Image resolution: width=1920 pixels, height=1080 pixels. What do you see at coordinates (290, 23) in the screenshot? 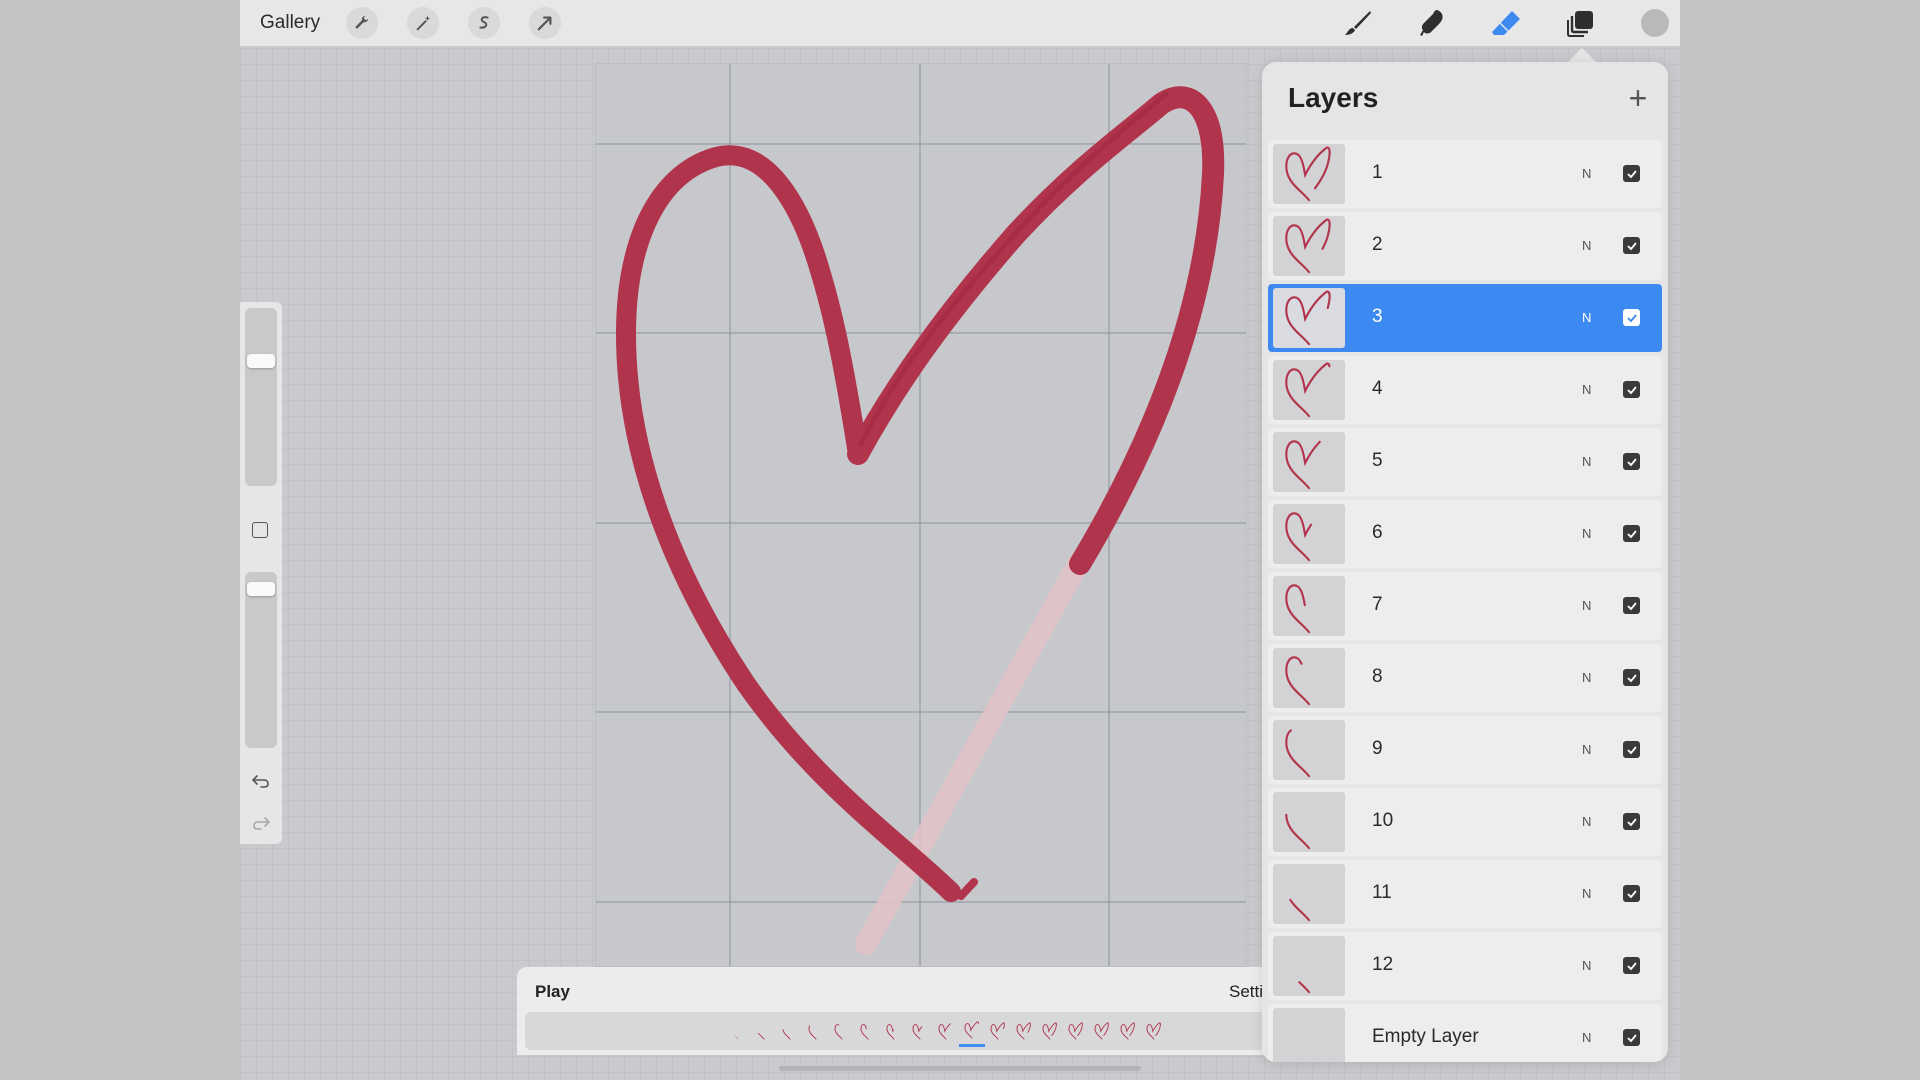
I see `gallery-button: Gallery` at bounding box center [290, 23].